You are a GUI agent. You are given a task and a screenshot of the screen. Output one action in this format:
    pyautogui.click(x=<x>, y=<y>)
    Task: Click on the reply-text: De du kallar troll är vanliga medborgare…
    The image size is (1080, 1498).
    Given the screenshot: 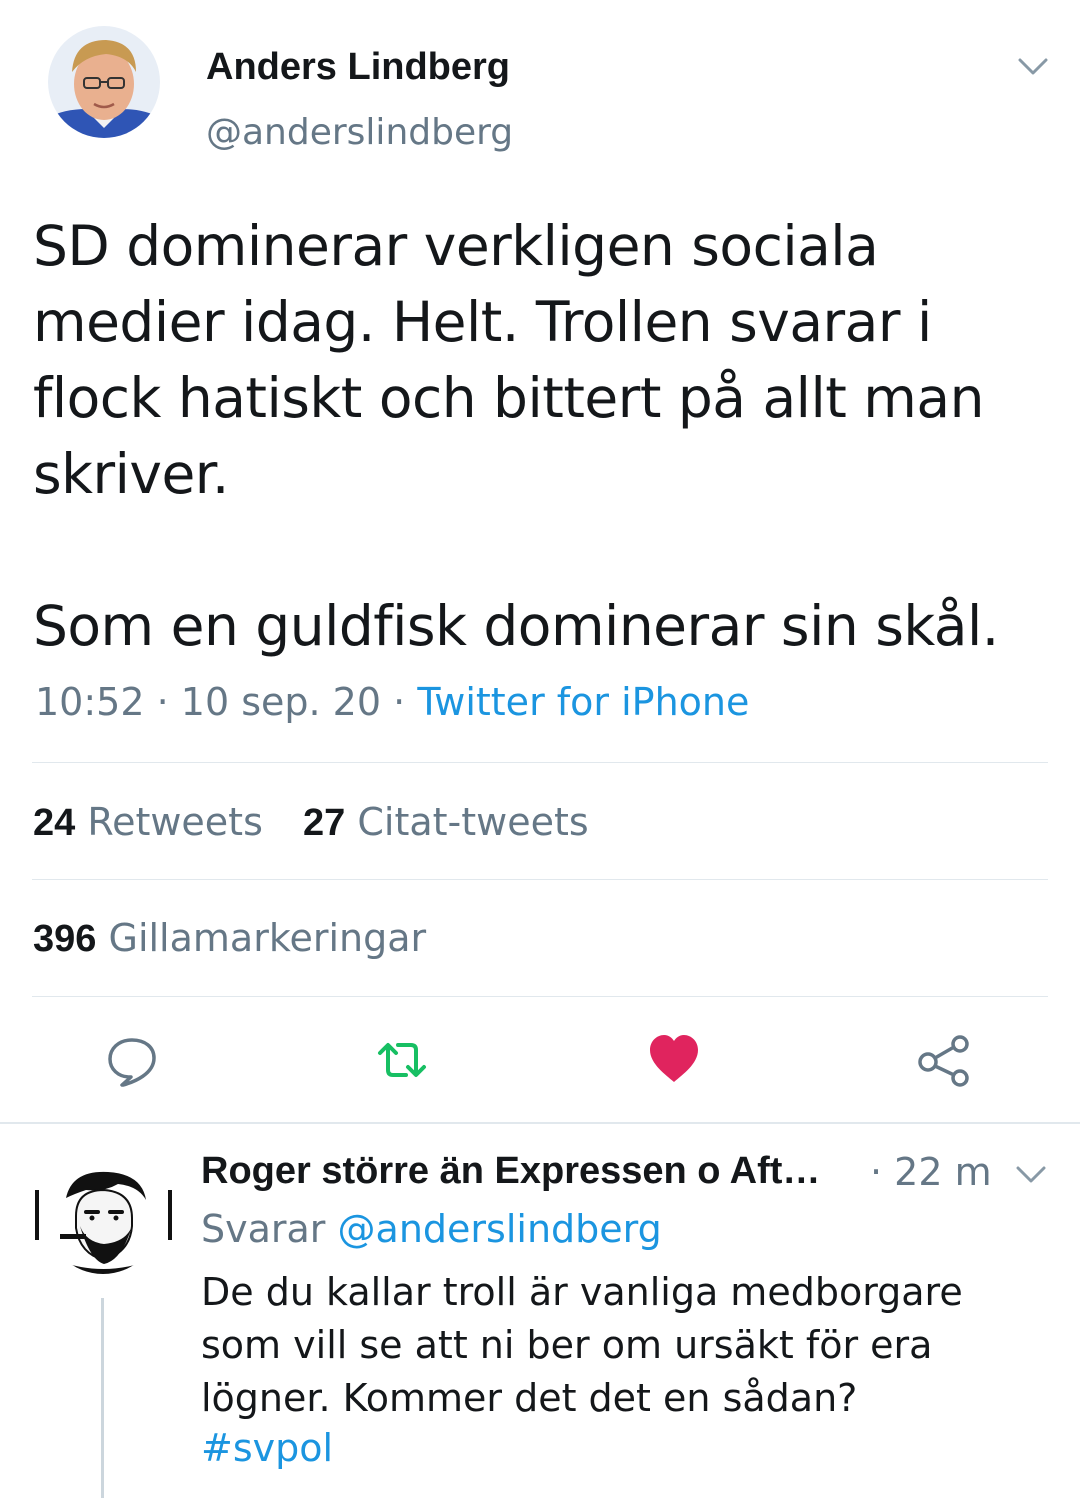 What is the action you would take?
    pyautogui.click(x=582, y=1345)
    